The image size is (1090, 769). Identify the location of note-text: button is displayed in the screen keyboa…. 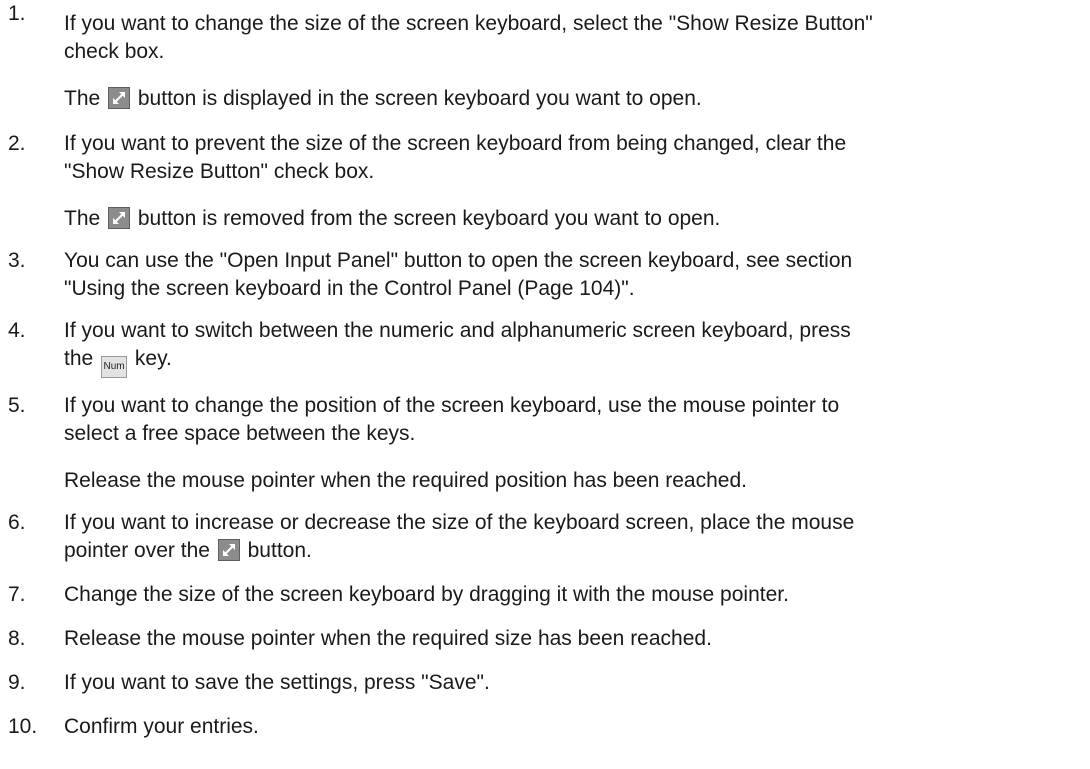
(419, 98).